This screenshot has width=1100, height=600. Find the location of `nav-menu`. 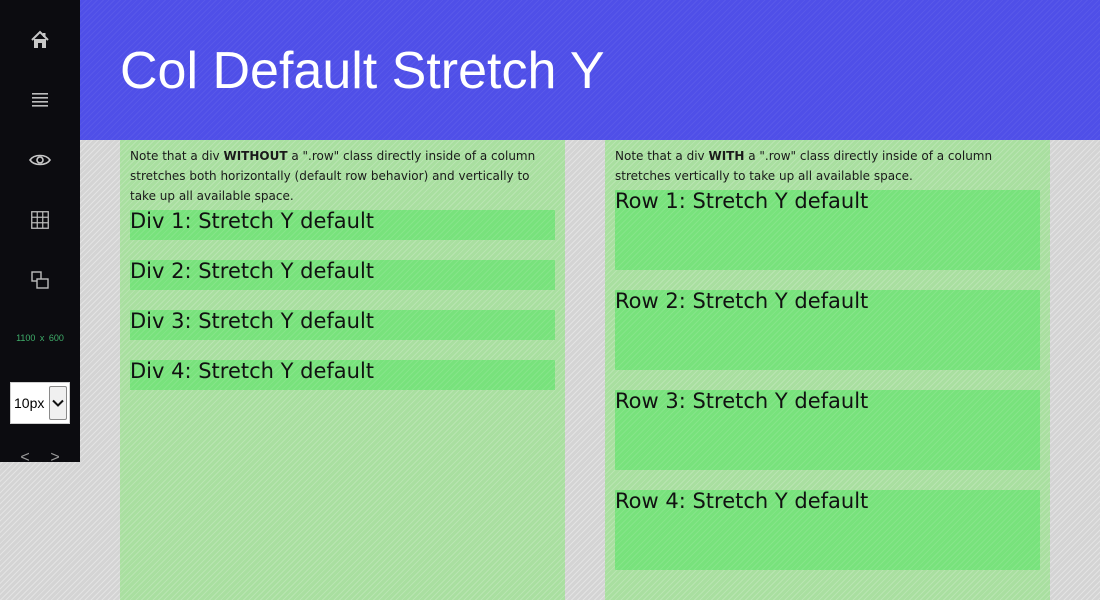

nav-menu is located at coordinates (40, 100).